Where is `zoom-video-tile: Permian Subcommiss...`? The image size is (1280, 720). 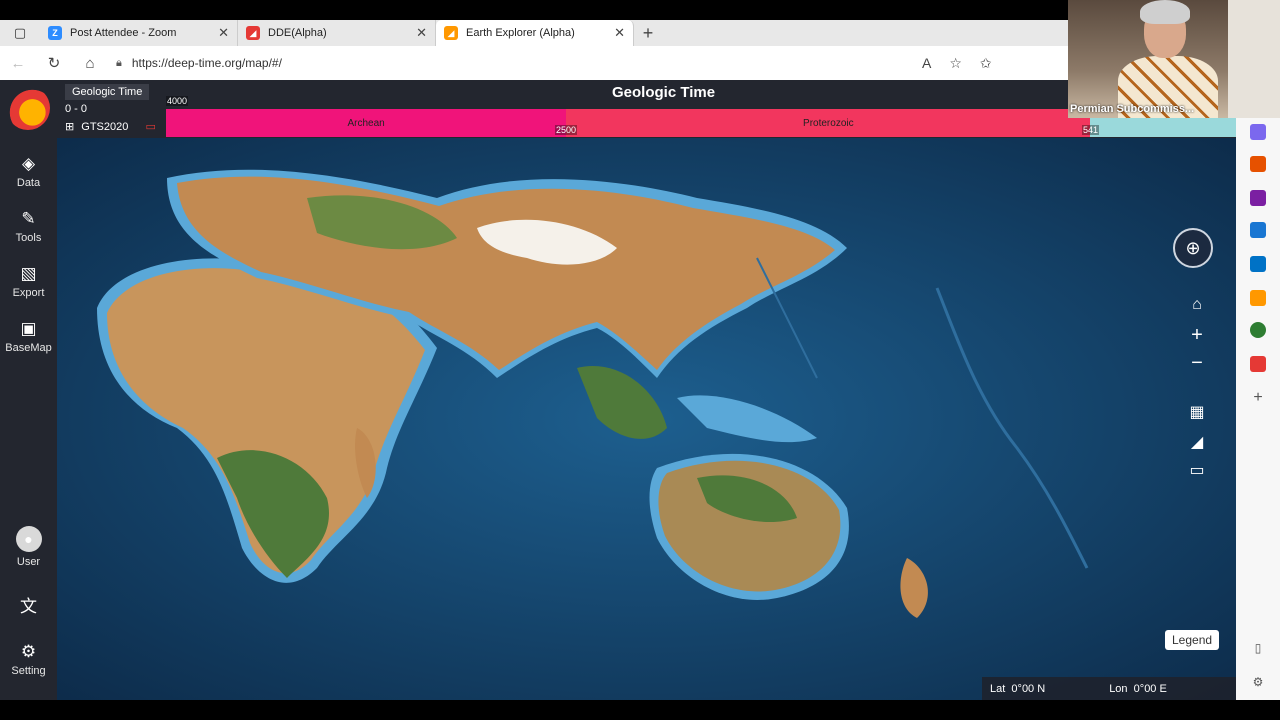 zoom-video-tile: Permian Subcommiss... is located at coordinates (1148, 59).